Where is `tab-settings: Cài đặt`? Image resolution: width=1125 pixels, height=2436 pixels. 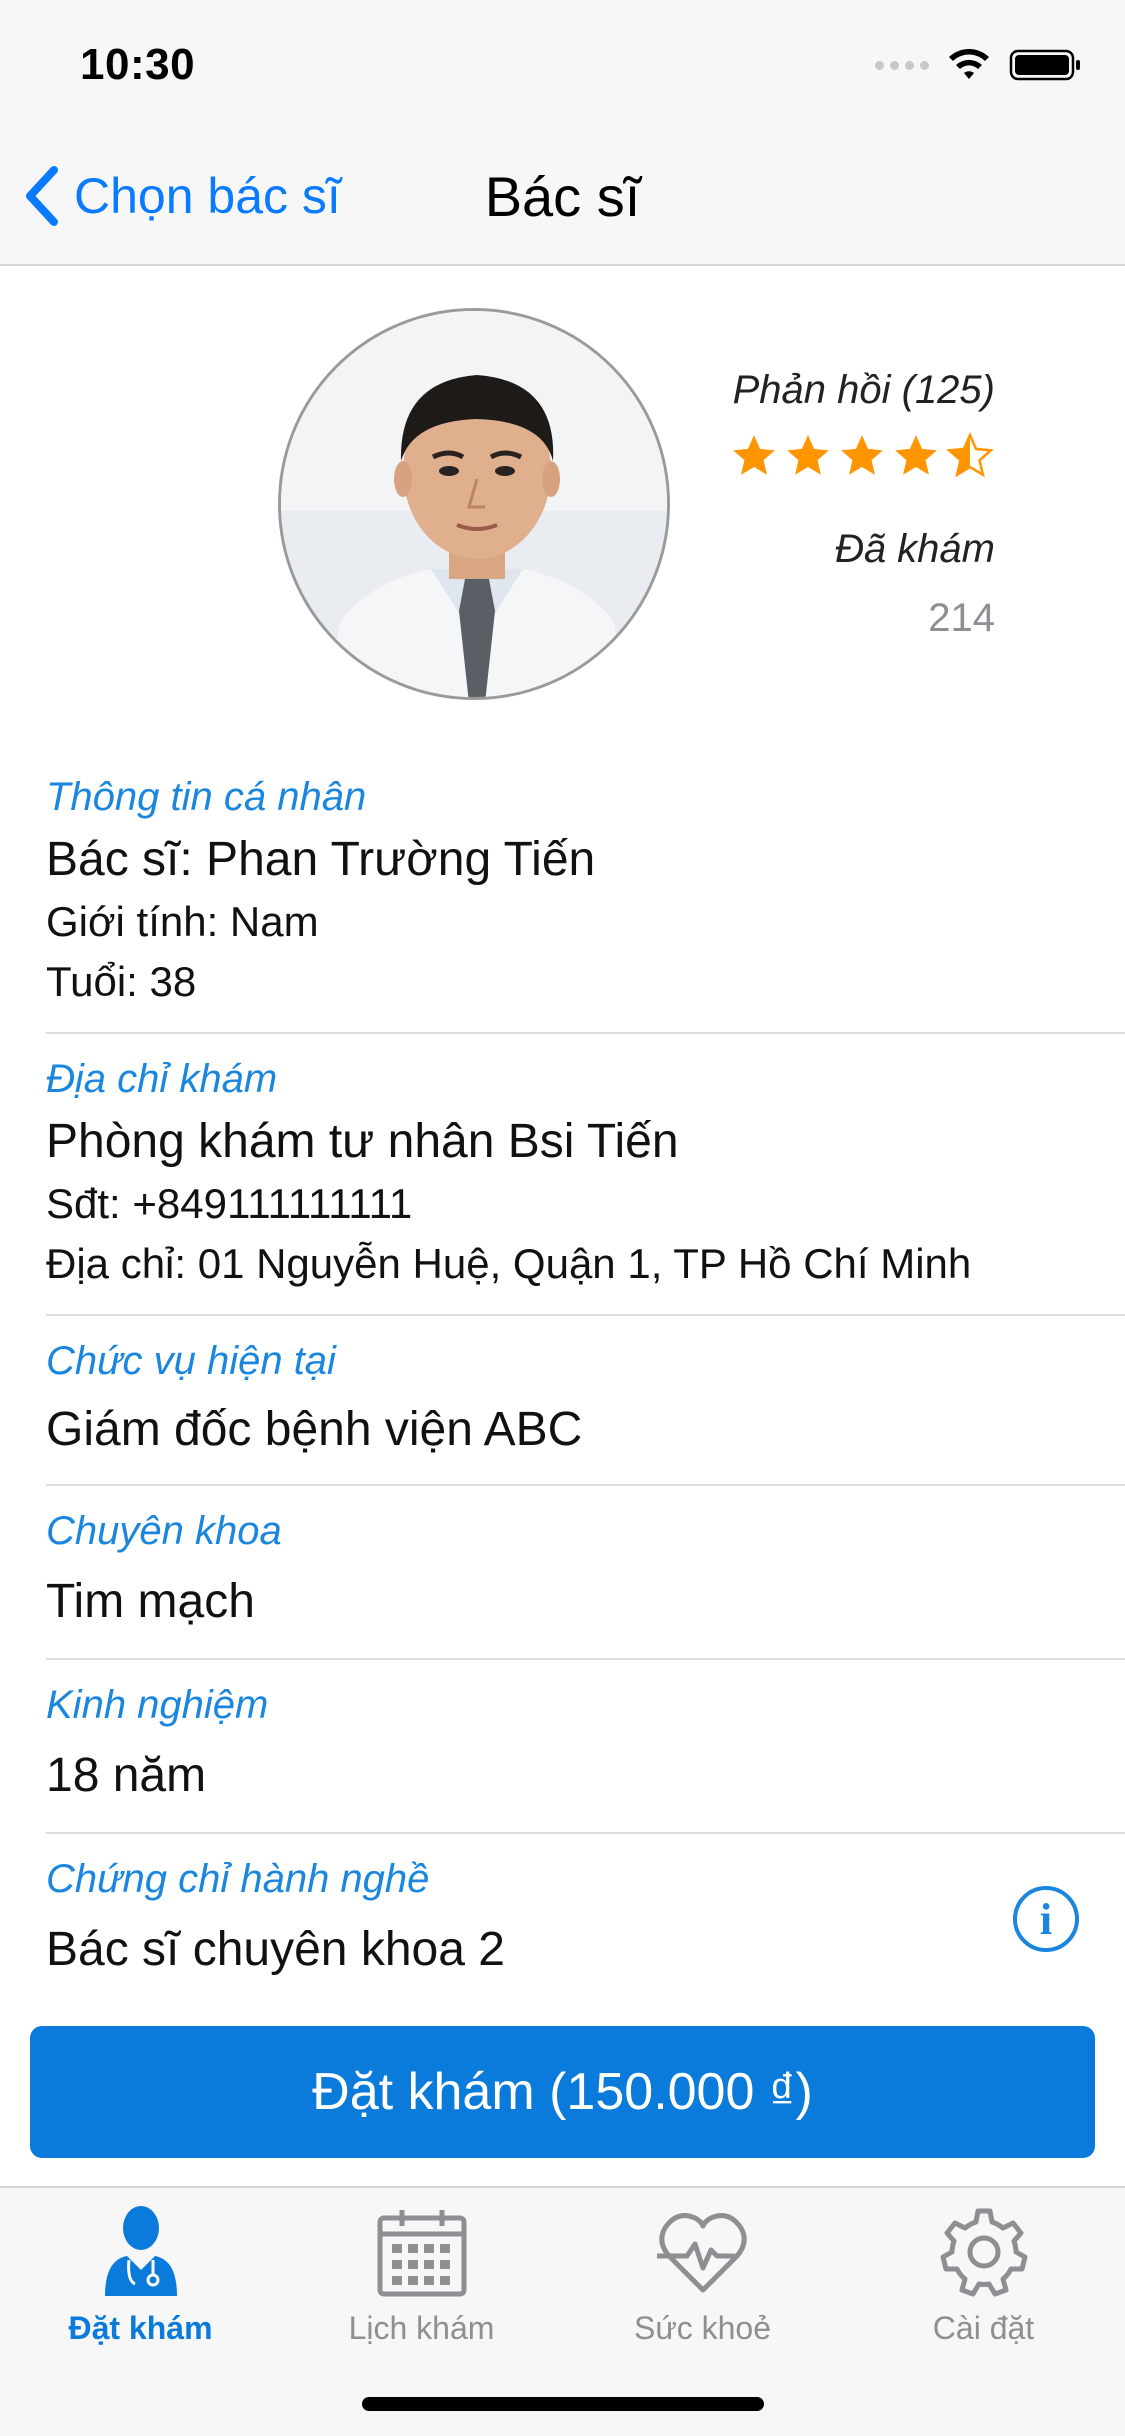 tab-settings: Cài đặt is located at coordinates (983, 2274).